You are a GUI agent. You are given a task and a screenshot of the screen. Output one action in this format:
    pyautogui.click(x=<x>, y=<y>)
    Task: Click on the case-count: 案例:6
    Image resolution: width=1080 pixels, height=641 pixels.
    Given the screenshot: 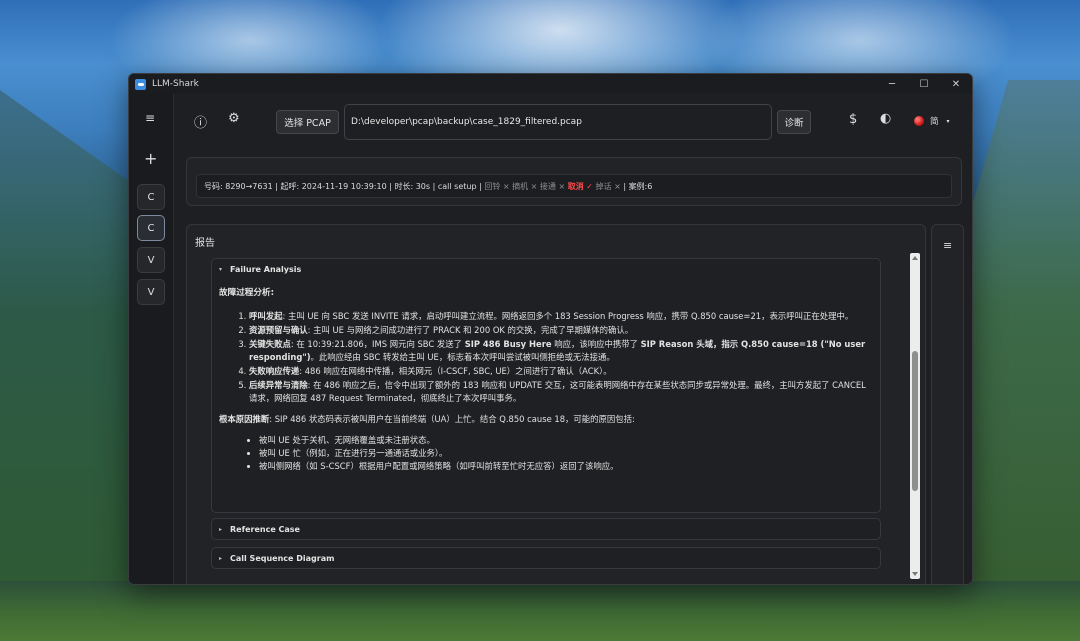 What is the action you would take?
    pyautogui.click(x=640, y=186)
    